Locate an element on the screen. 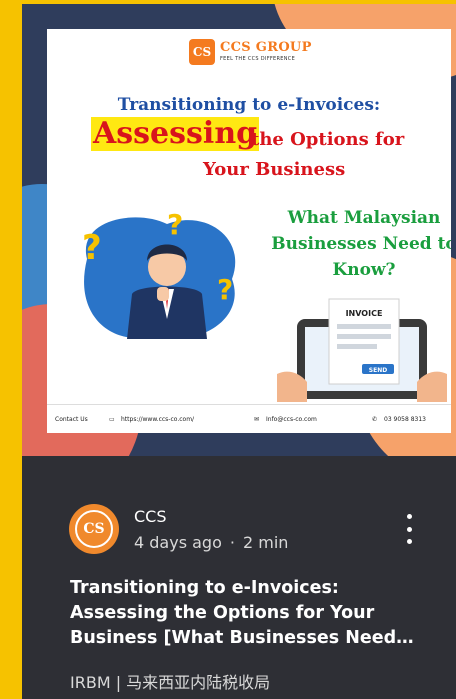  ccs-logo: CS CCS GROUP FEEL THE CCS DIFFERENCE is located at coordinates (250, 52).